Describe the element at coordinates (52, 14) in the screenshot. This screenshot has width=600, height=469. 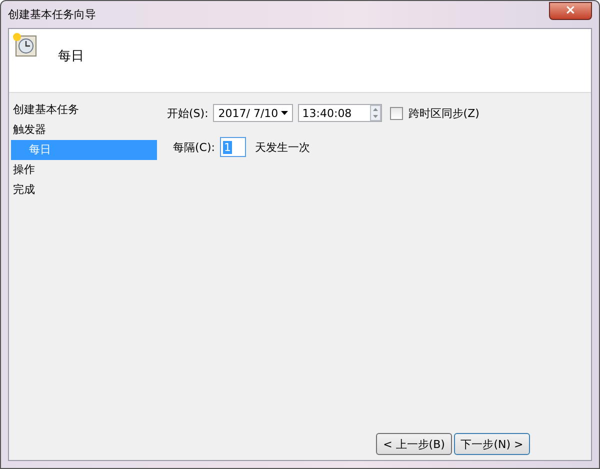
I see `window-title: 创建基本任务向导` at that location.